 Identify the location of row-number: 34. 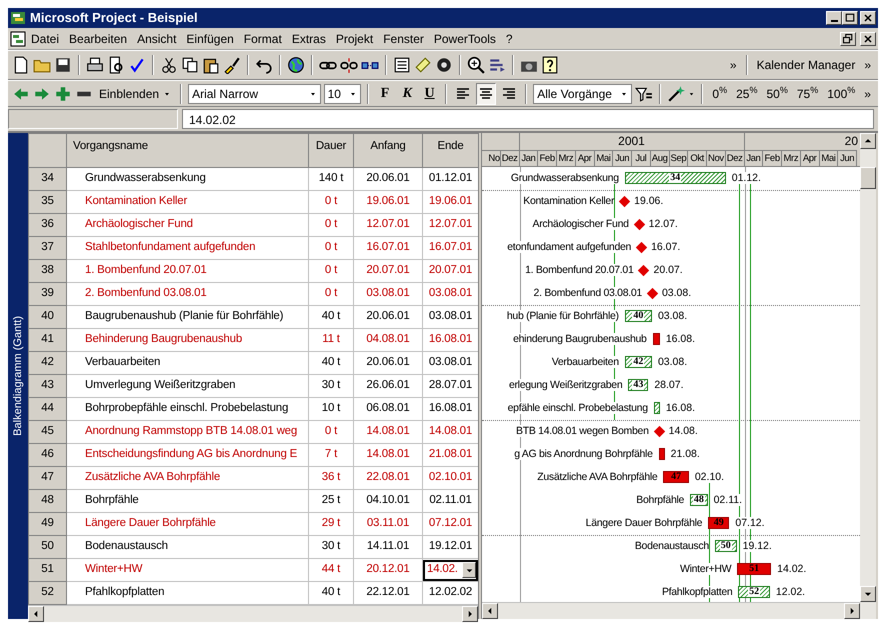
(47, 179).